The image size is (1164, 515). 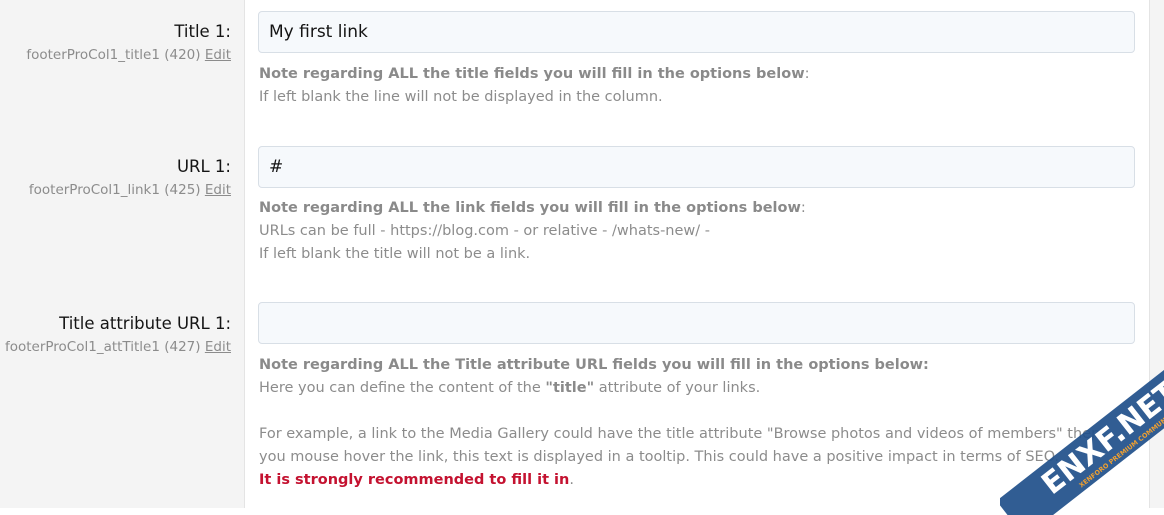 I want to click on option-id: footerProCol1_link1 (425), so click(x=114, y=190).